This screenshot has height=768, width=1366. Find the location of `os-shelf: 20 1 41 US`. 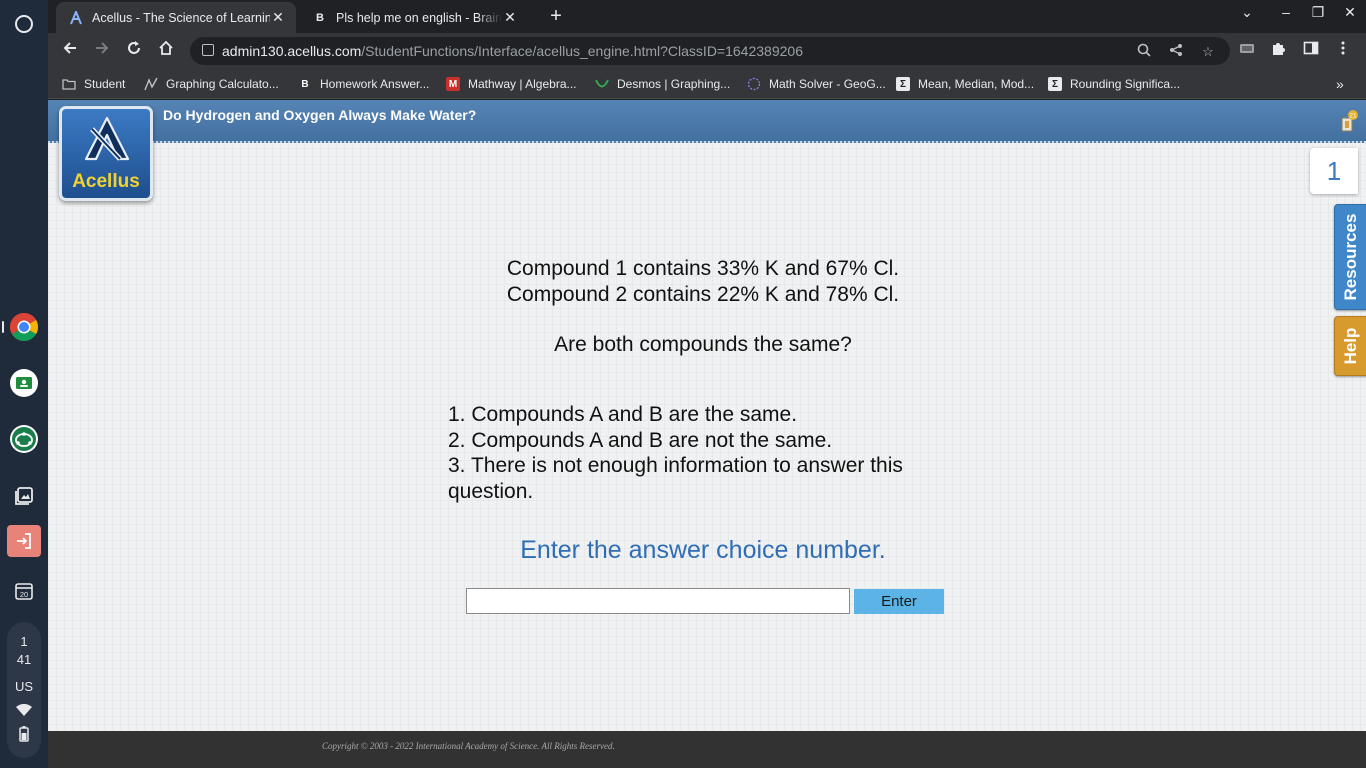

os-shelf: 20 1 41 US is located at coordinates (24, 384).